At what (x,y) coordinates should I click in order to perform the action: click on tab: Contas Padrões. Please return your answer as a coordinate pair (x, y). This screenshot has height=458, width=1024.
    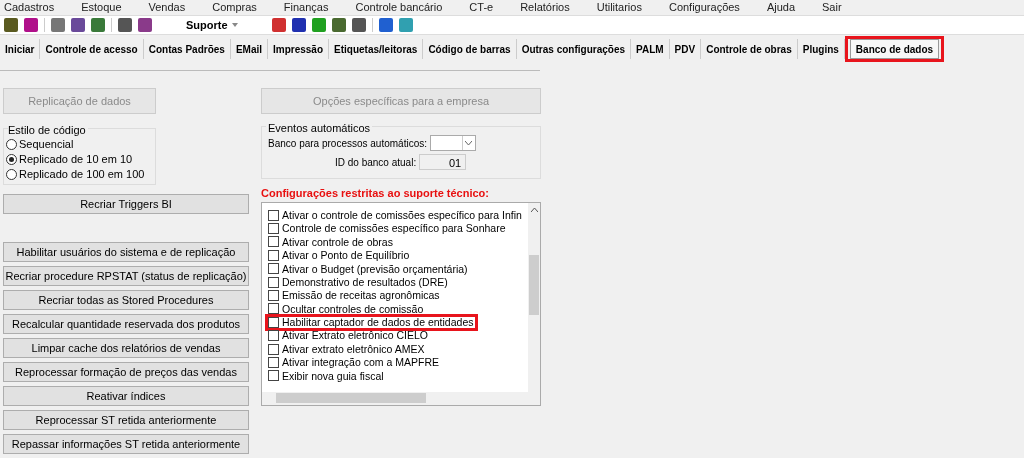
    Looking at the image, I should click on (187, 49).